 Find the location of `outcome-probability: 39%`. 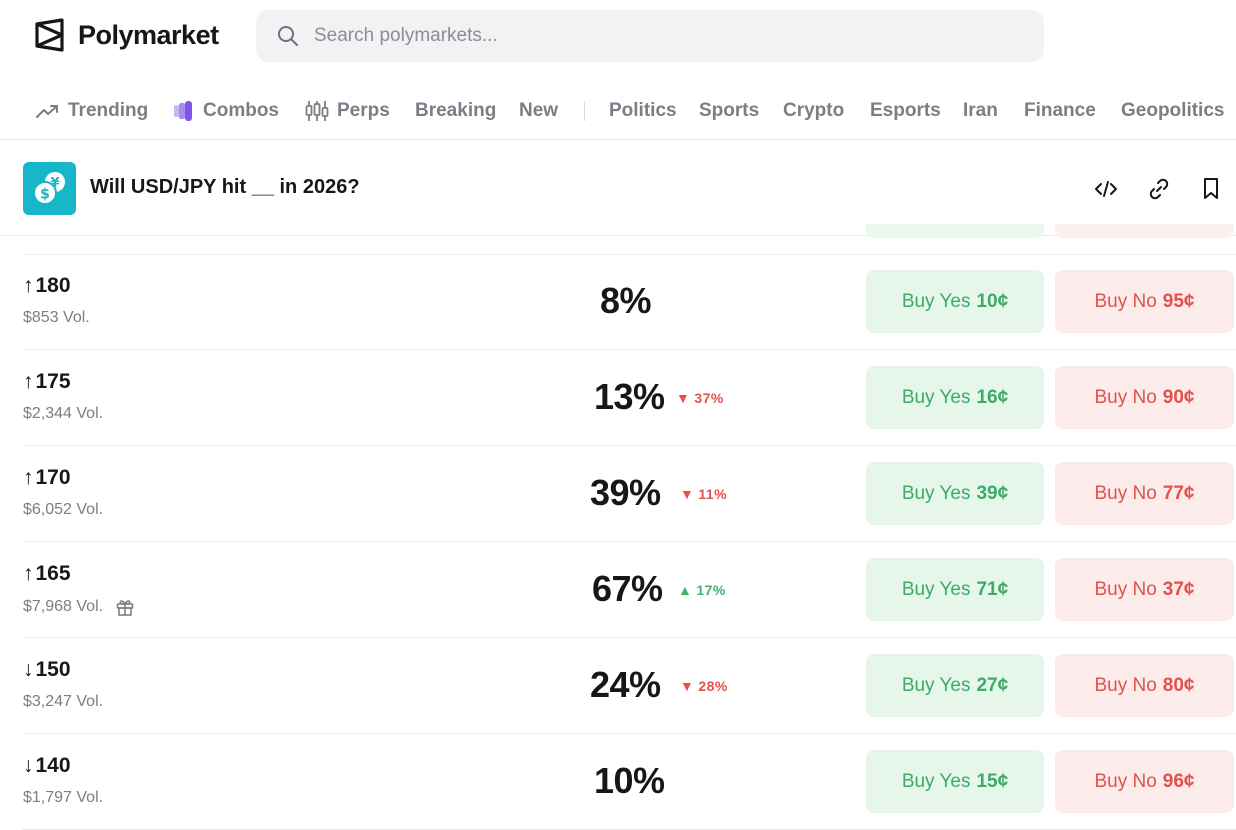

outcome-probability: 39% is located at coordinates (625, 492).